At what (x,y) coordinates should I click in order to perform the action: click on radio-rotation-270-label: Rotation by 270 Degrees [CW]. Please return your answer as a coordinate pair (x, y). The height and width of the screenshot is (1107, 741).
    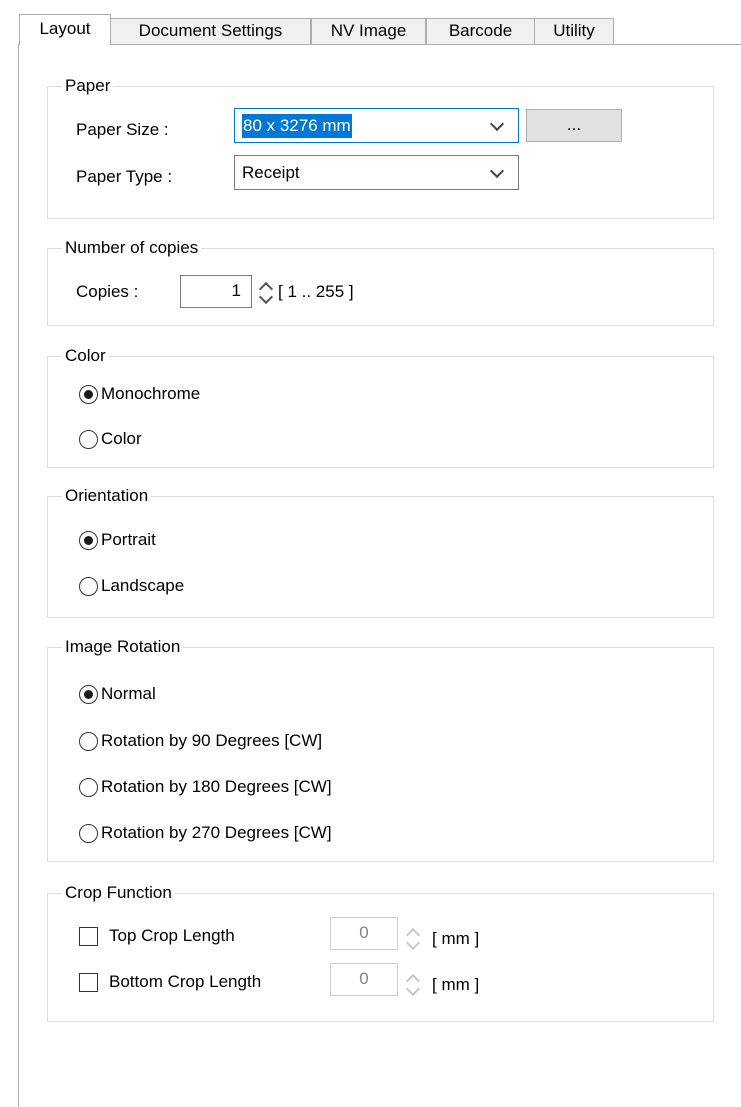
    Looking at the image, I should click on (216, 833).